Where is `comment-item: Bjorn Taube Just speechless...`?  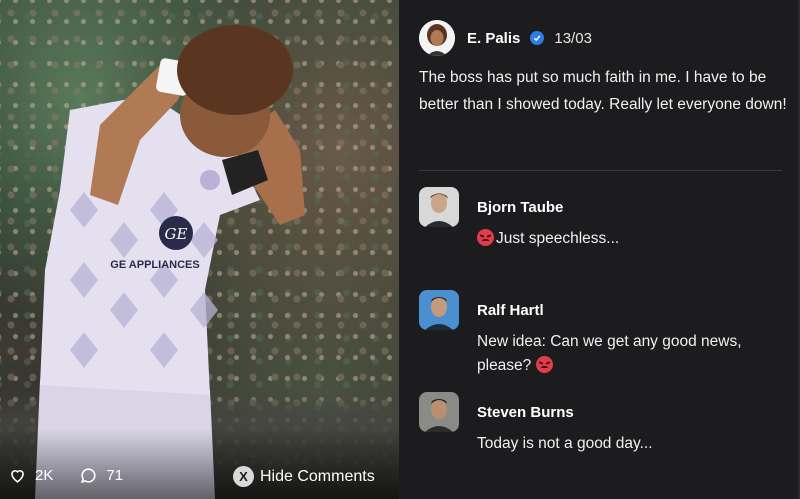
comment-item: Bjorn Taube Just speechless... is located at coordinates (598, 219).